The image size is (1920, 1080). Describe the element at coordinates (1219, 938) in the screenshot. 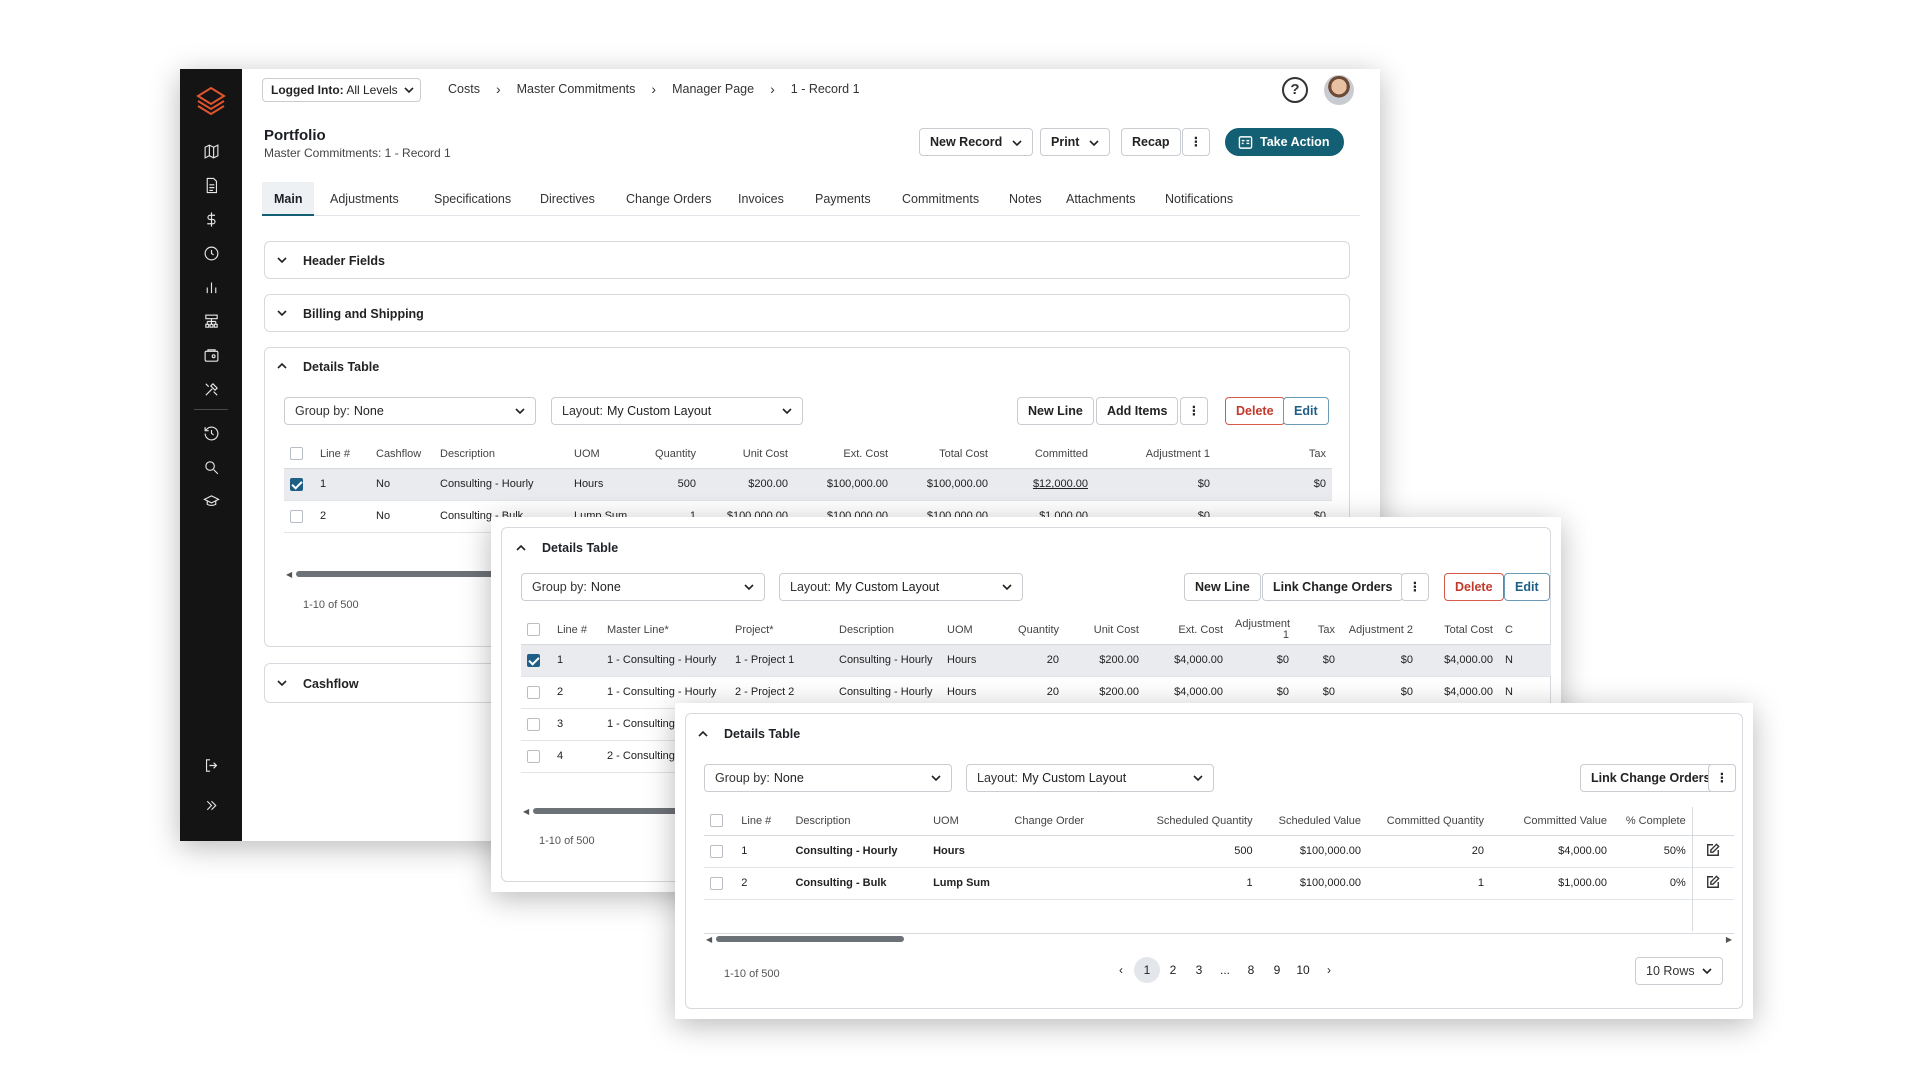

I see `horizontal-scrollbar: ◀ ▶` at that location.